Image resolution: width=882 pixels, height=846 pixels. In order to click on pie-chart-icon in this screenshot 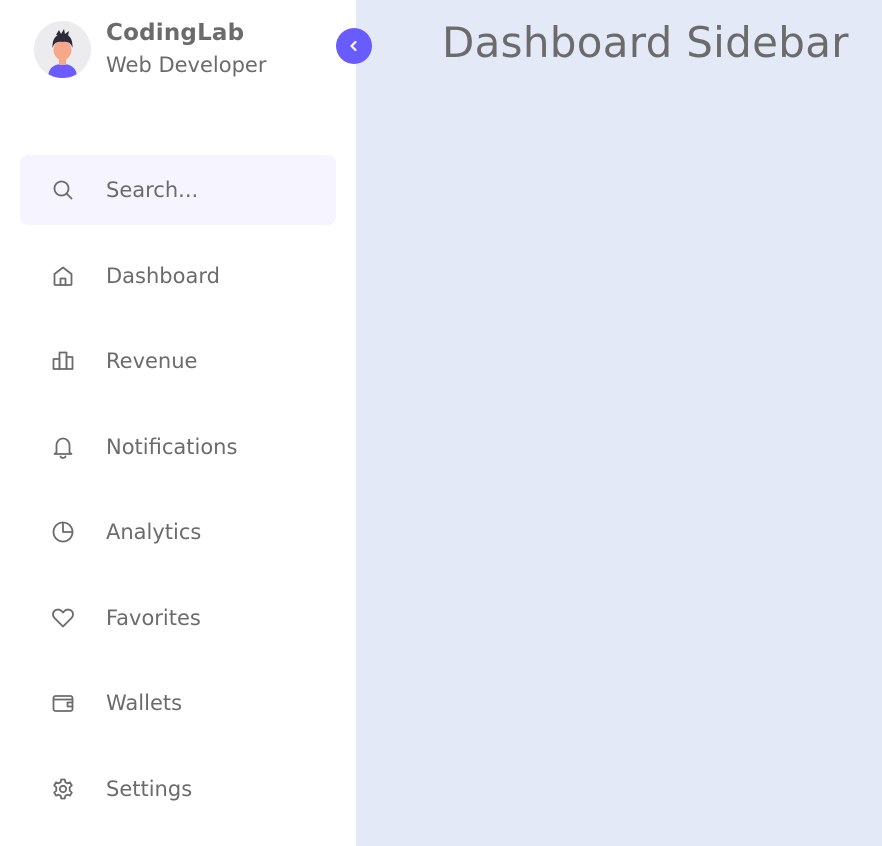, I will do `click(63, 532)`.